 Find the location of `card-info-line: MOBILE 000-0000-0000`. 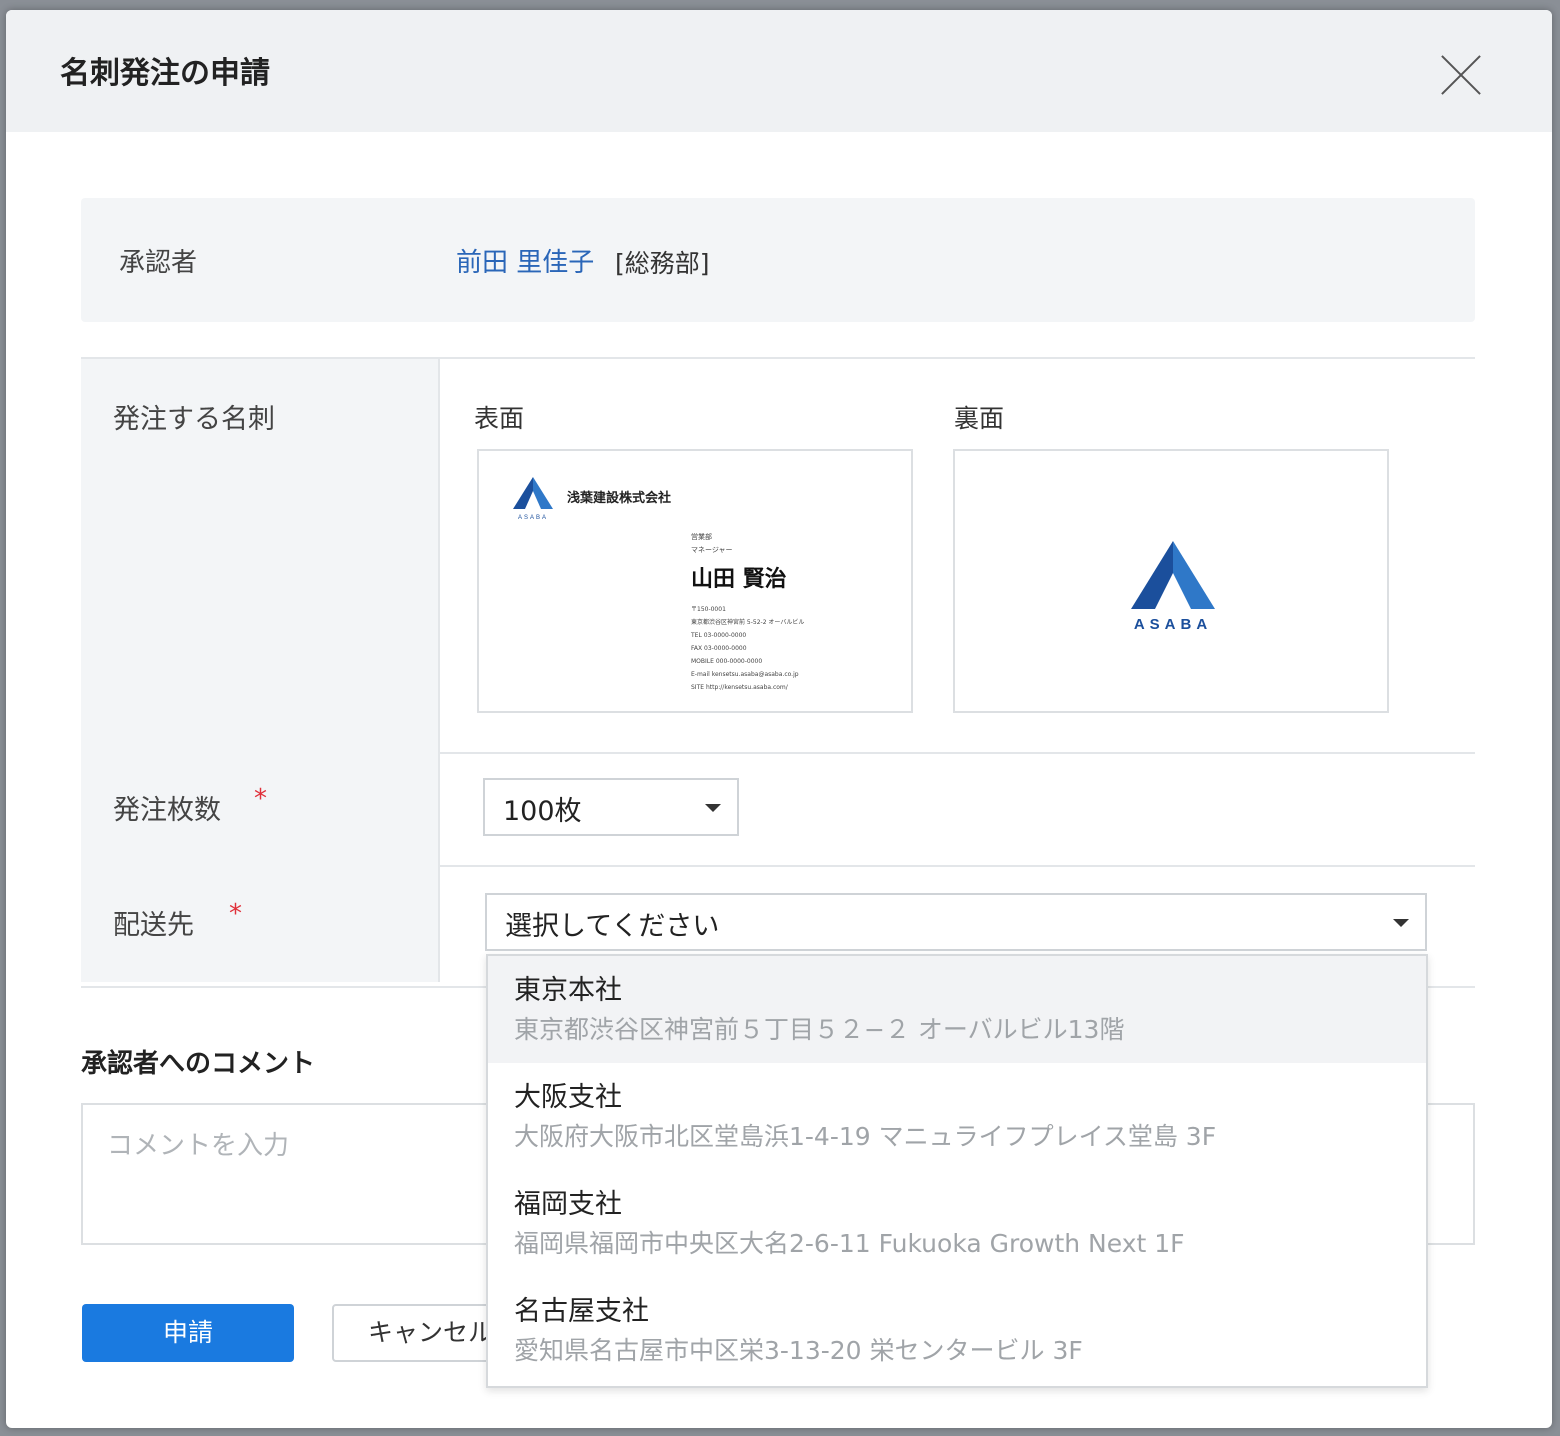

card-info-line: MOBILE 000-0000-0000 is located at coordinates (727, 661).